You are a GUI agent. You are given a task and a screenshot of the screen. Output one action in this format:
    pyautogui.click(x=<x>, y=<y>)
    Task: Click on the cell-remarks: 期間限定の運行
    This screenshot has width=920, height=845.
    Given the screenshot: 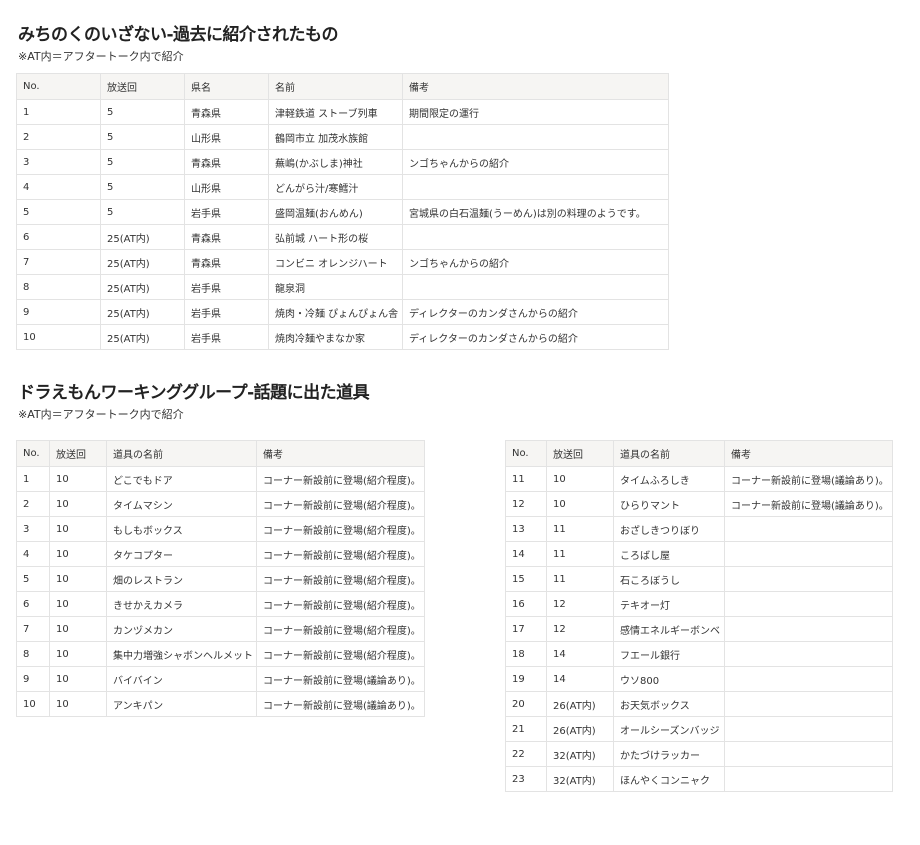 What is the action you would take?
    pyautogui.click(x=535, y=112)
    